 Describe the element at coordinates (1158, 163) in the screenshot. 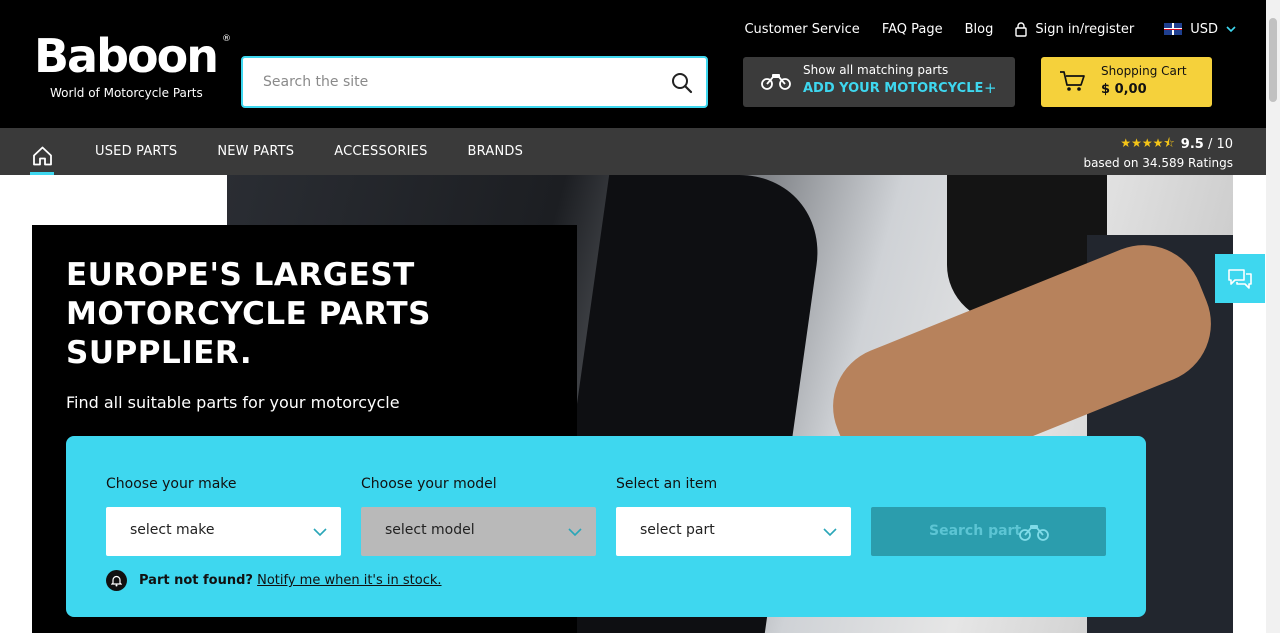

I see `rating-count: based on 34.589 Ratings` at that location.